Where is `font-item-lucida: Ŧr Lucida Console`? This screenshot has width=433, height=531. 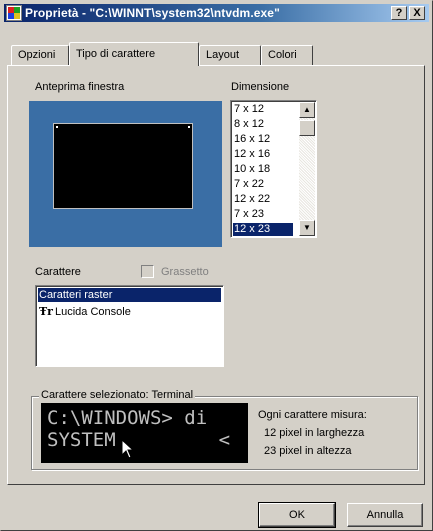
font-item-lucida: Ŧr Lucida Console is located at coordinates (129, 312).